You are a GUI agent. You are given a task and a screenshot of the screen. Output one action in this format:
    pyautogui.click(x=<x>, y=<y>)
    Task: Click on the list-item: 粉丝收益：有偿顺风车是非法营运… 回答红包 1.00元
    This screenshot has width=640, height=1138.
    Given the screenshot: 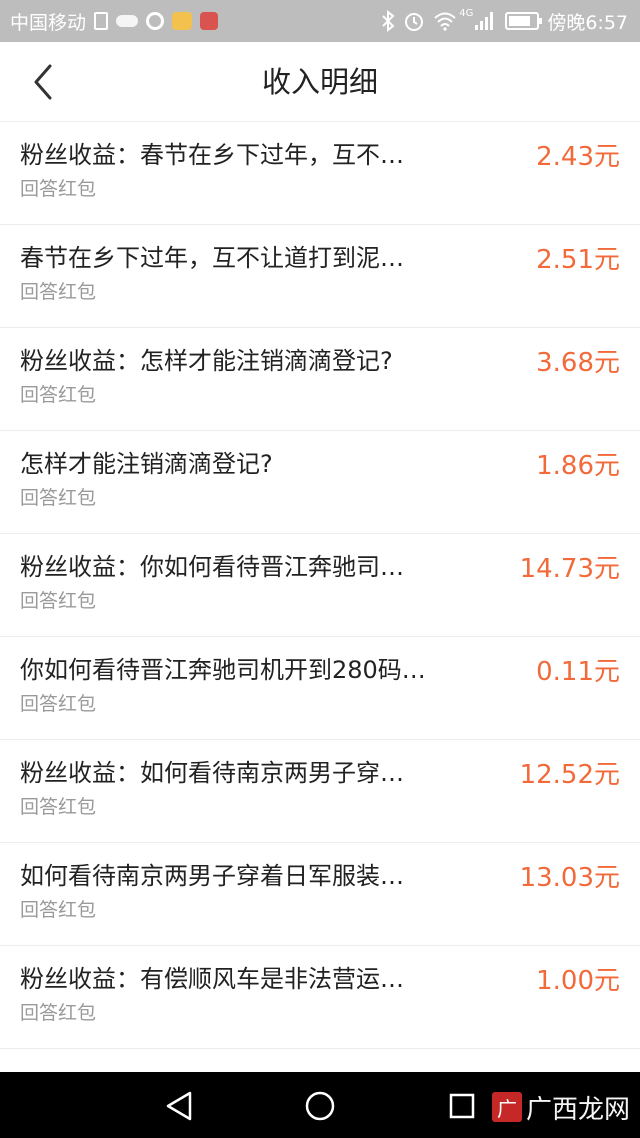 What is the action you would take?
    pyautogui.click(x=320, y=997)
    